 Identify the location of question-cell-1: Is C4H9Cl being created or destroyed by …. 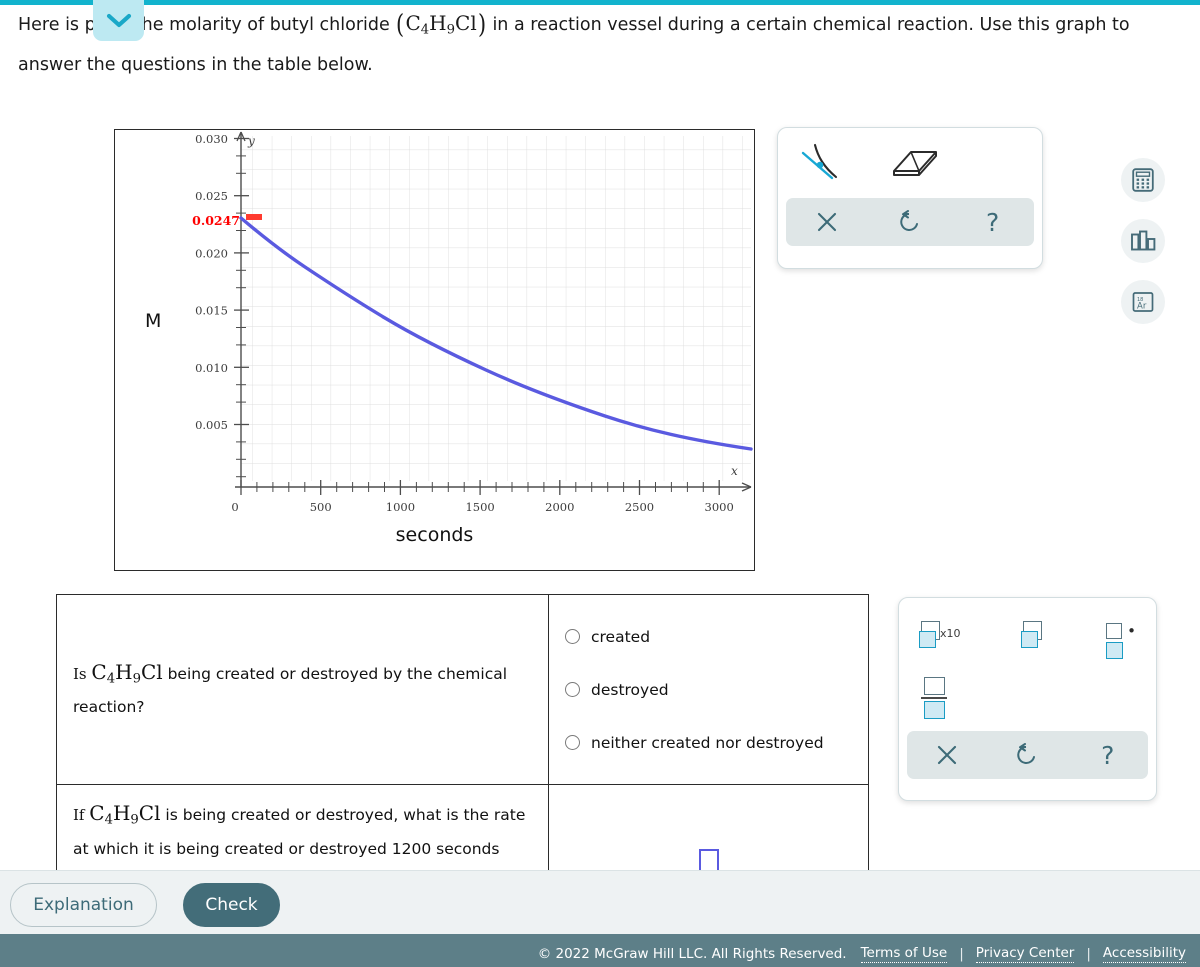
(302, 689).